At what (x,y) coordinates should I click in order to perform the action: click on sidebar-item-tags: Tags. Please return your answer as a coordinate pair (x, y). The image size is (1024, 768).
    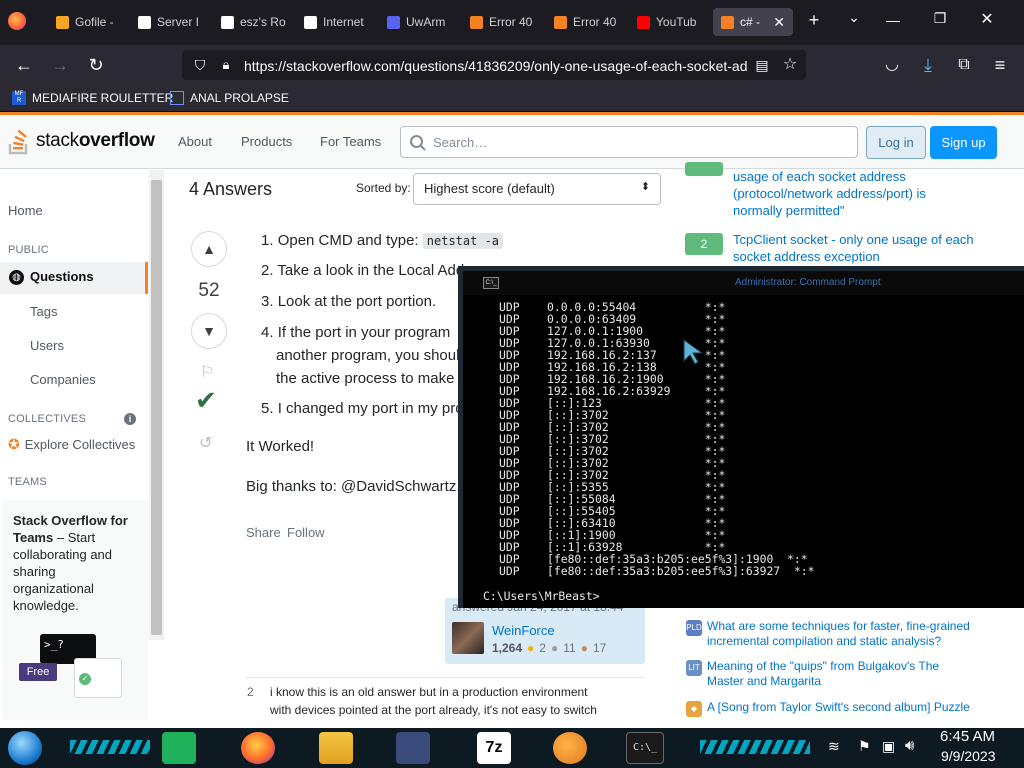
    Looking at the image, I should click on (43, 311).